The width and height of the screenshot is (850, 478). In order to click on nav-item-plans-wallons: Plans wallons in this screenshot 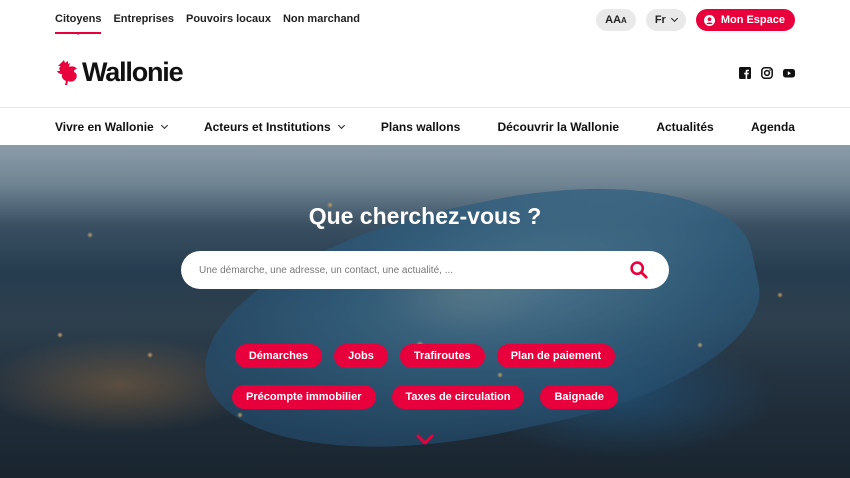, I will do `click(420, 127)`.